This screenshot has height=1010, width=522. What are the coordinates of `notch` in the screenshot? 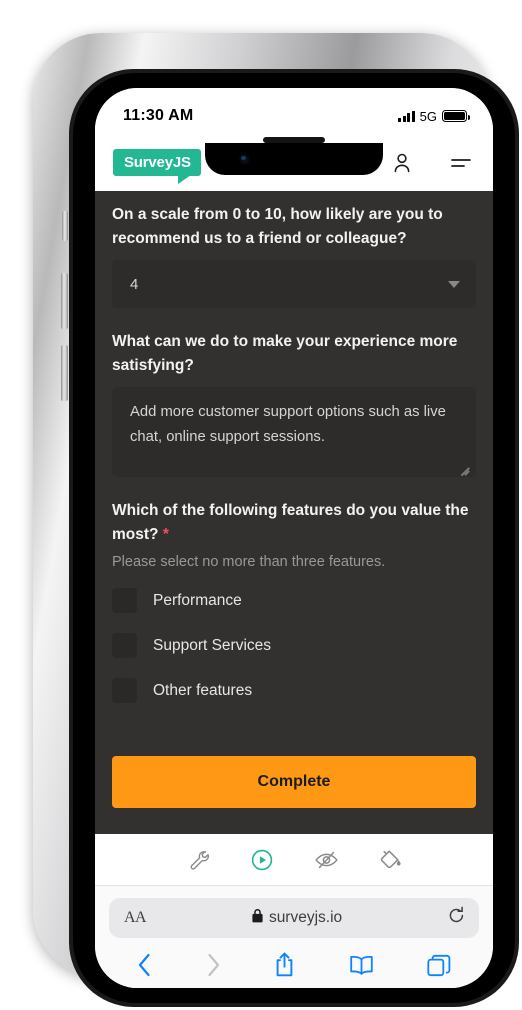 It's located at (294, 156).